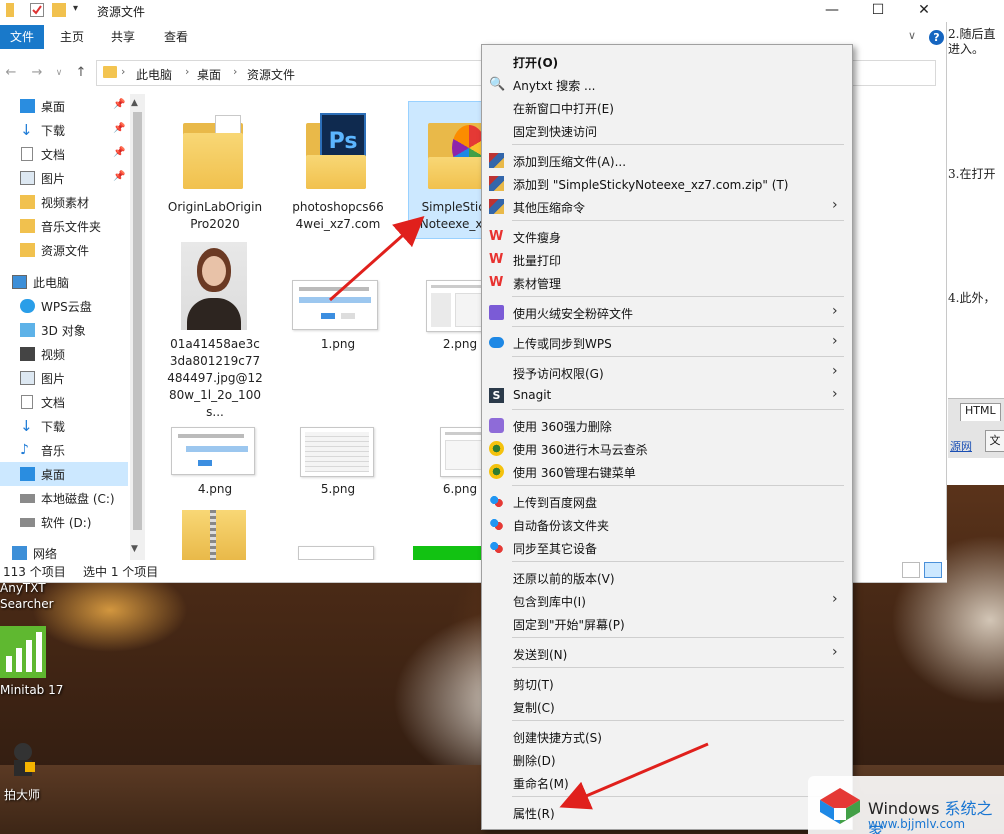  I want to click on sidebar-item-videos: 视频, so click(64, 354).